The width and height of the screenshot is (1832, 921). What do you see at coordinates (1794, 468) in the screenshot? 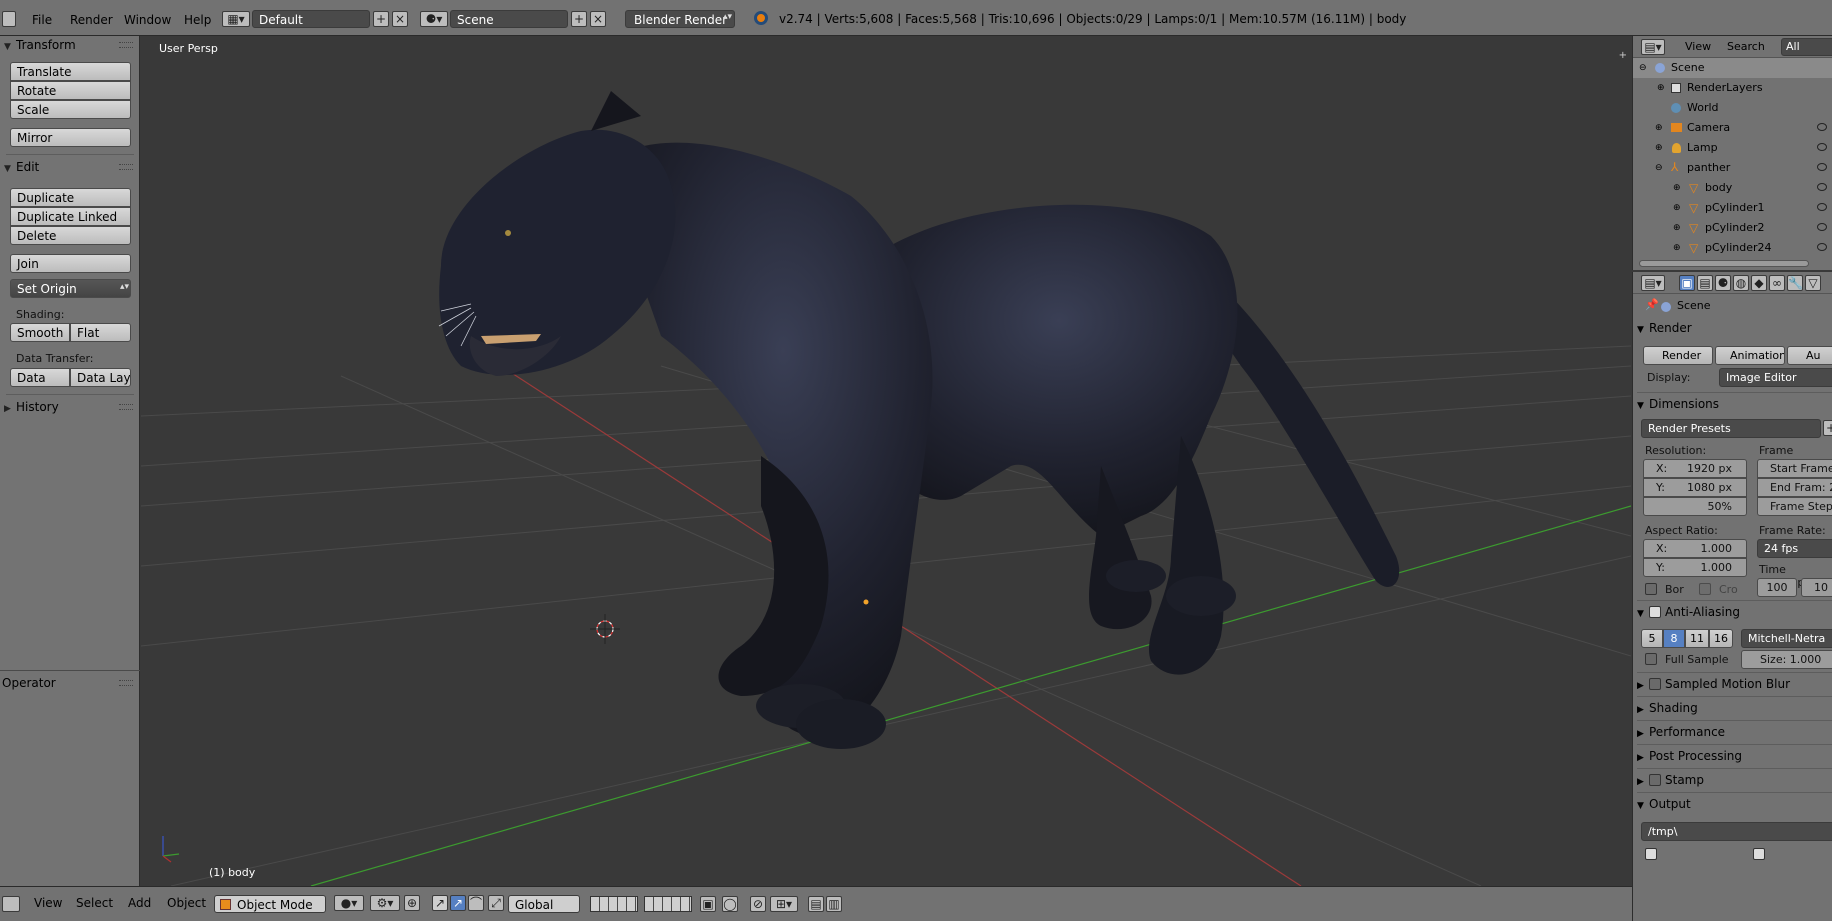
I see `start-frame-field: Start Frame:` at bounding box center [1794, 468].